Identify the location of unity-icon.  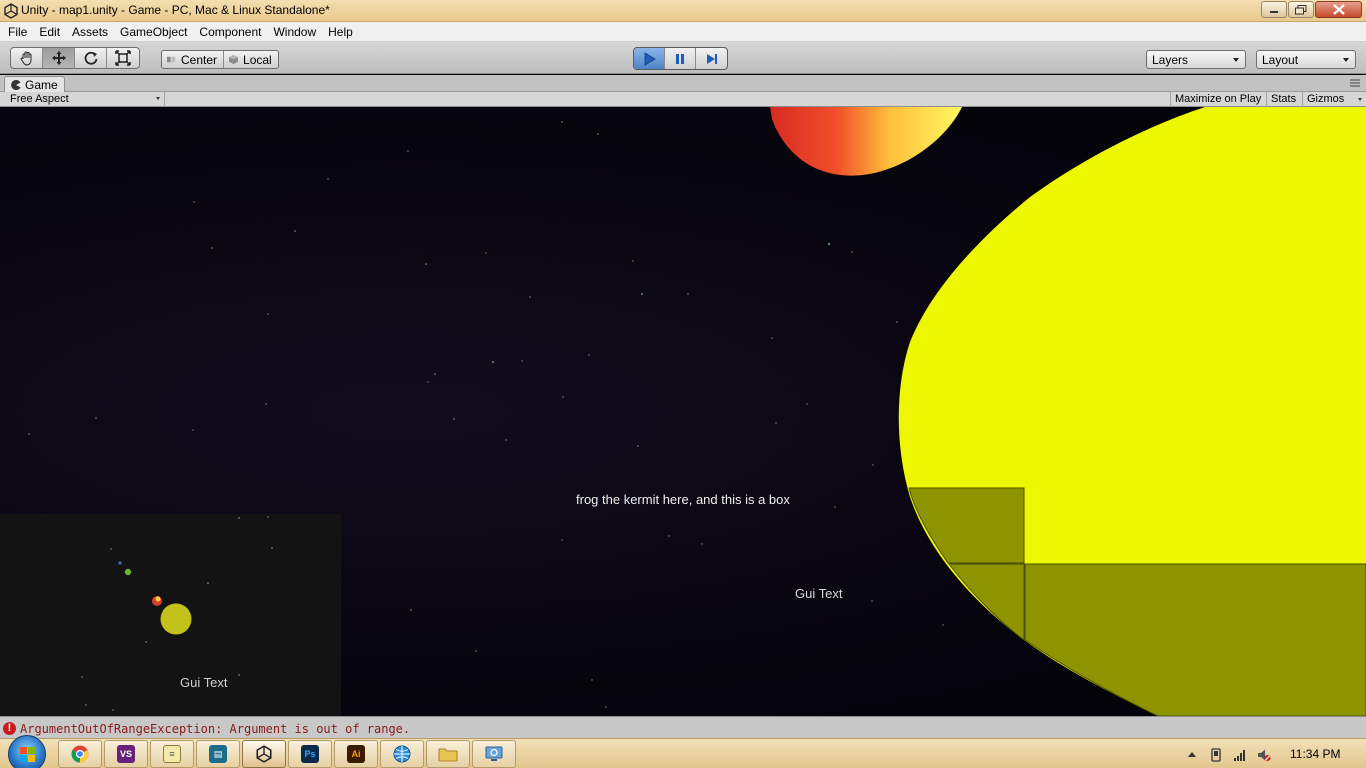
(264, 754).